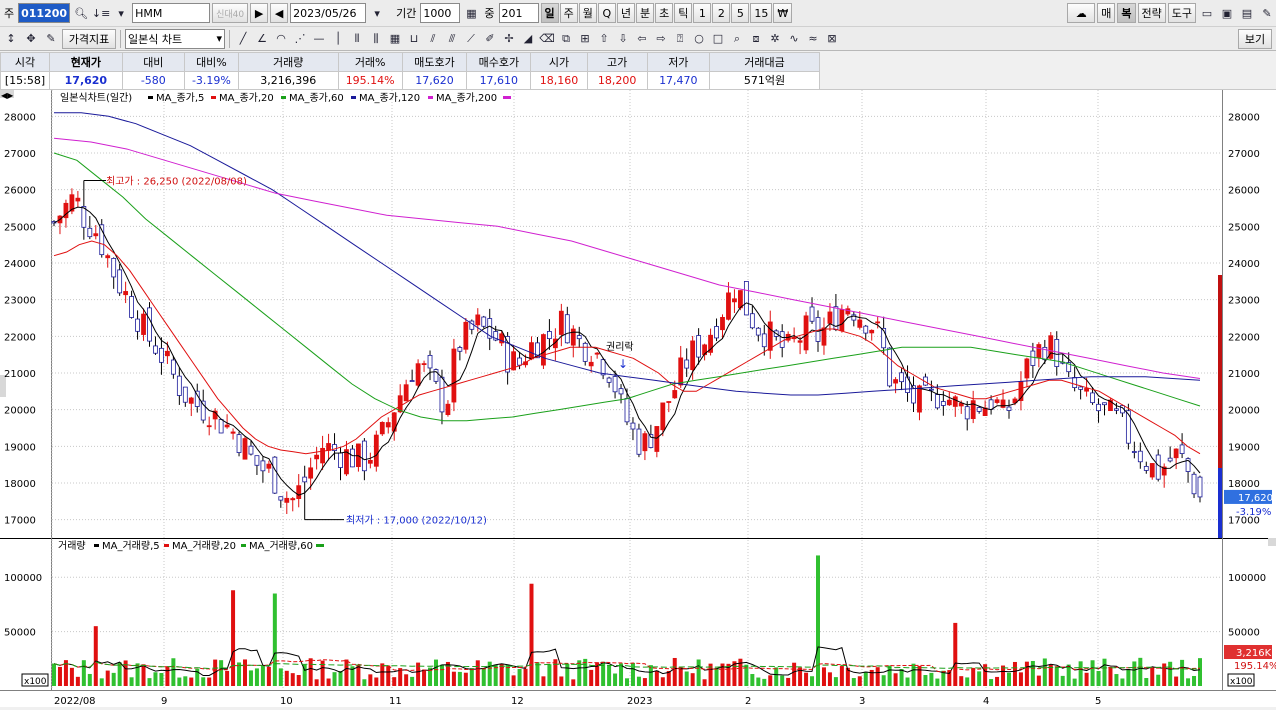  What do you see at coordinates (761, 13) in the screenshot?
I see `timeframe-button: 15` at bounding box center [761, 13].